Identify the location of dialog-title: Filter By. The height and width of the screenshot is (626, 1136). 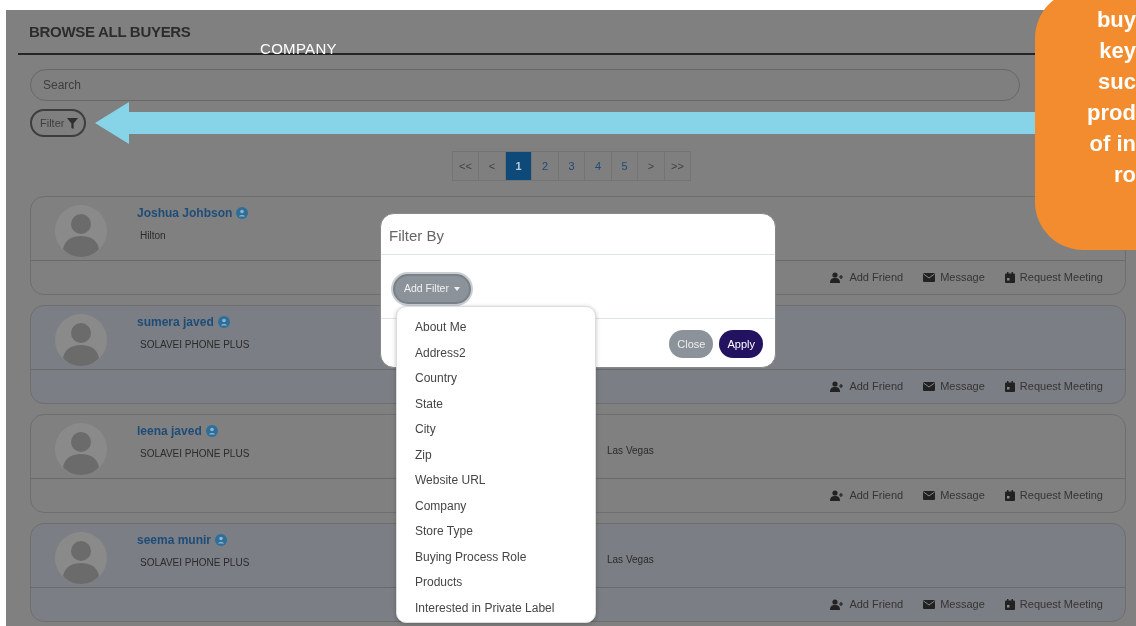
(578, 234).